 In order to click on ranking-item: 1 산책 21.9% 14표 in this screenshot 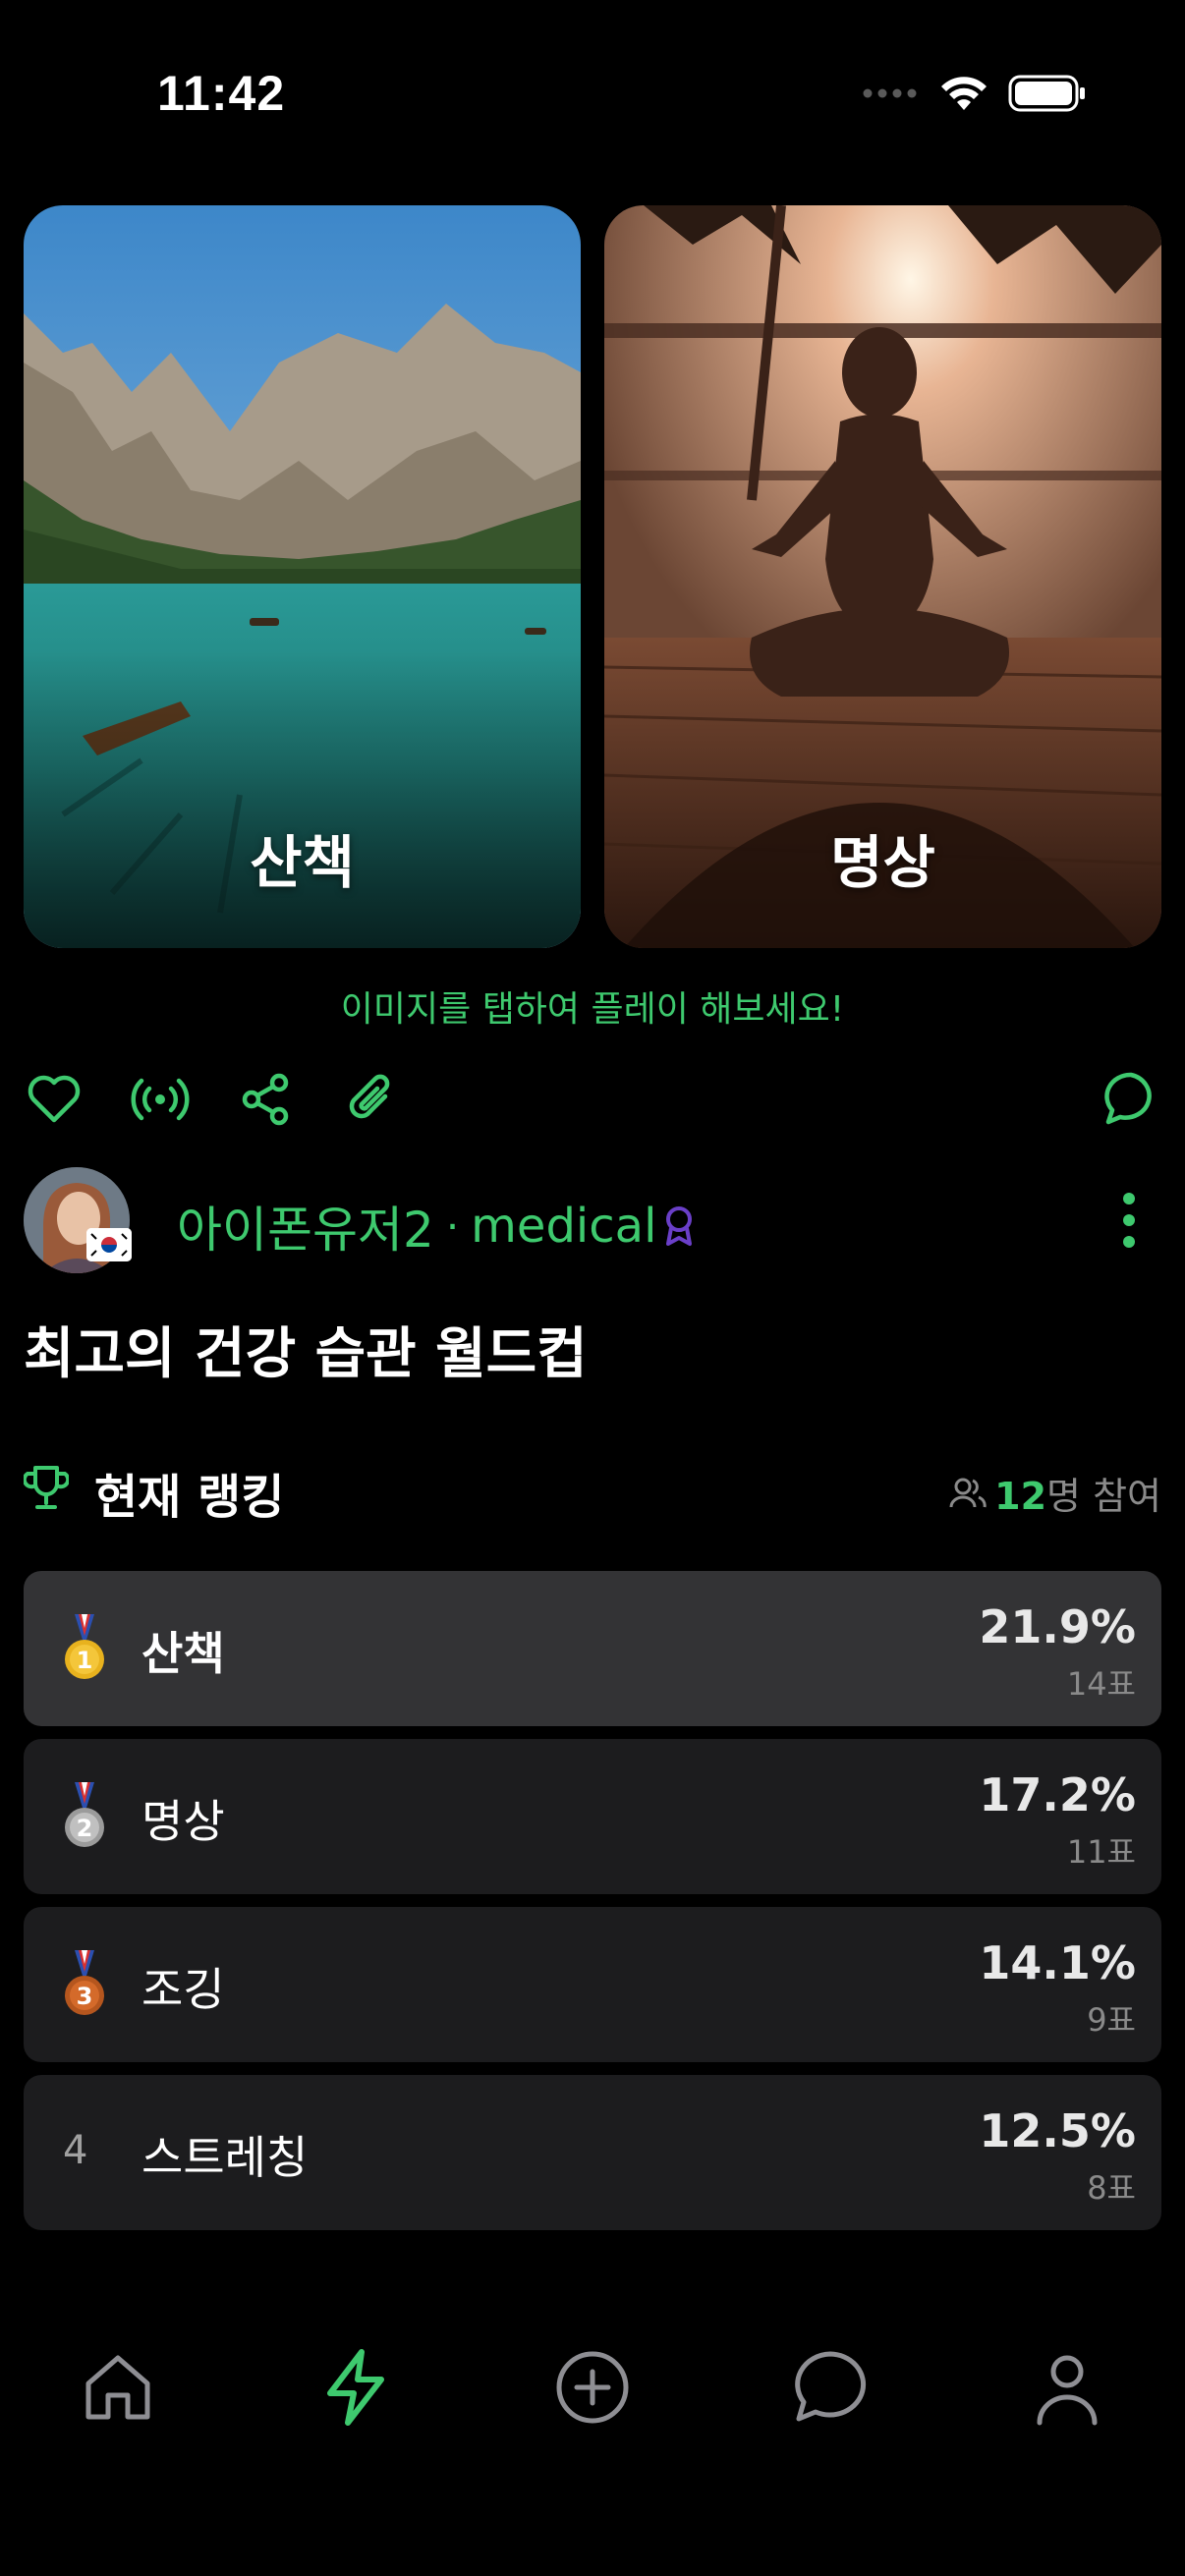, I will do `click(592, 1648)`.